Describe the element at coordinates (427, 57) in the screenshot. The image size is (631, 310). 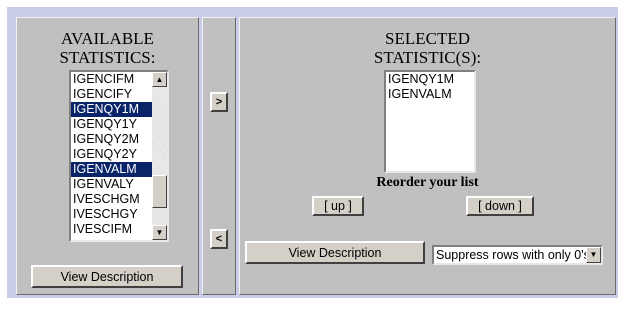
I see `selected-heading-line2: STATISTIC(S):` at that location.